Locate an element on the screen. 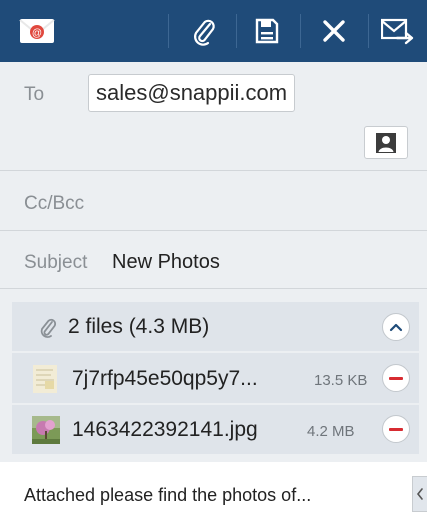 Image resolution: width=427 pixels, height=515 pixels. save-draft-icon is located at coordinates (267, 31).